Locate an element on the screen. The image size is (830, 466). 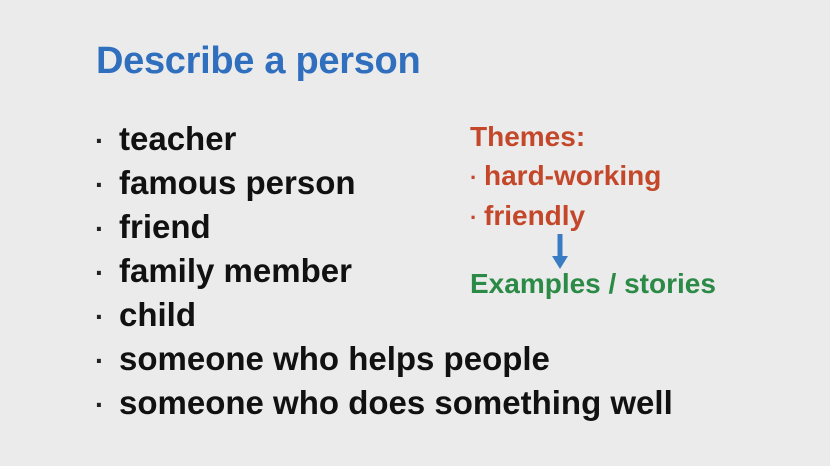
slide-title: Describe a person is located at coordinates (258, 61).